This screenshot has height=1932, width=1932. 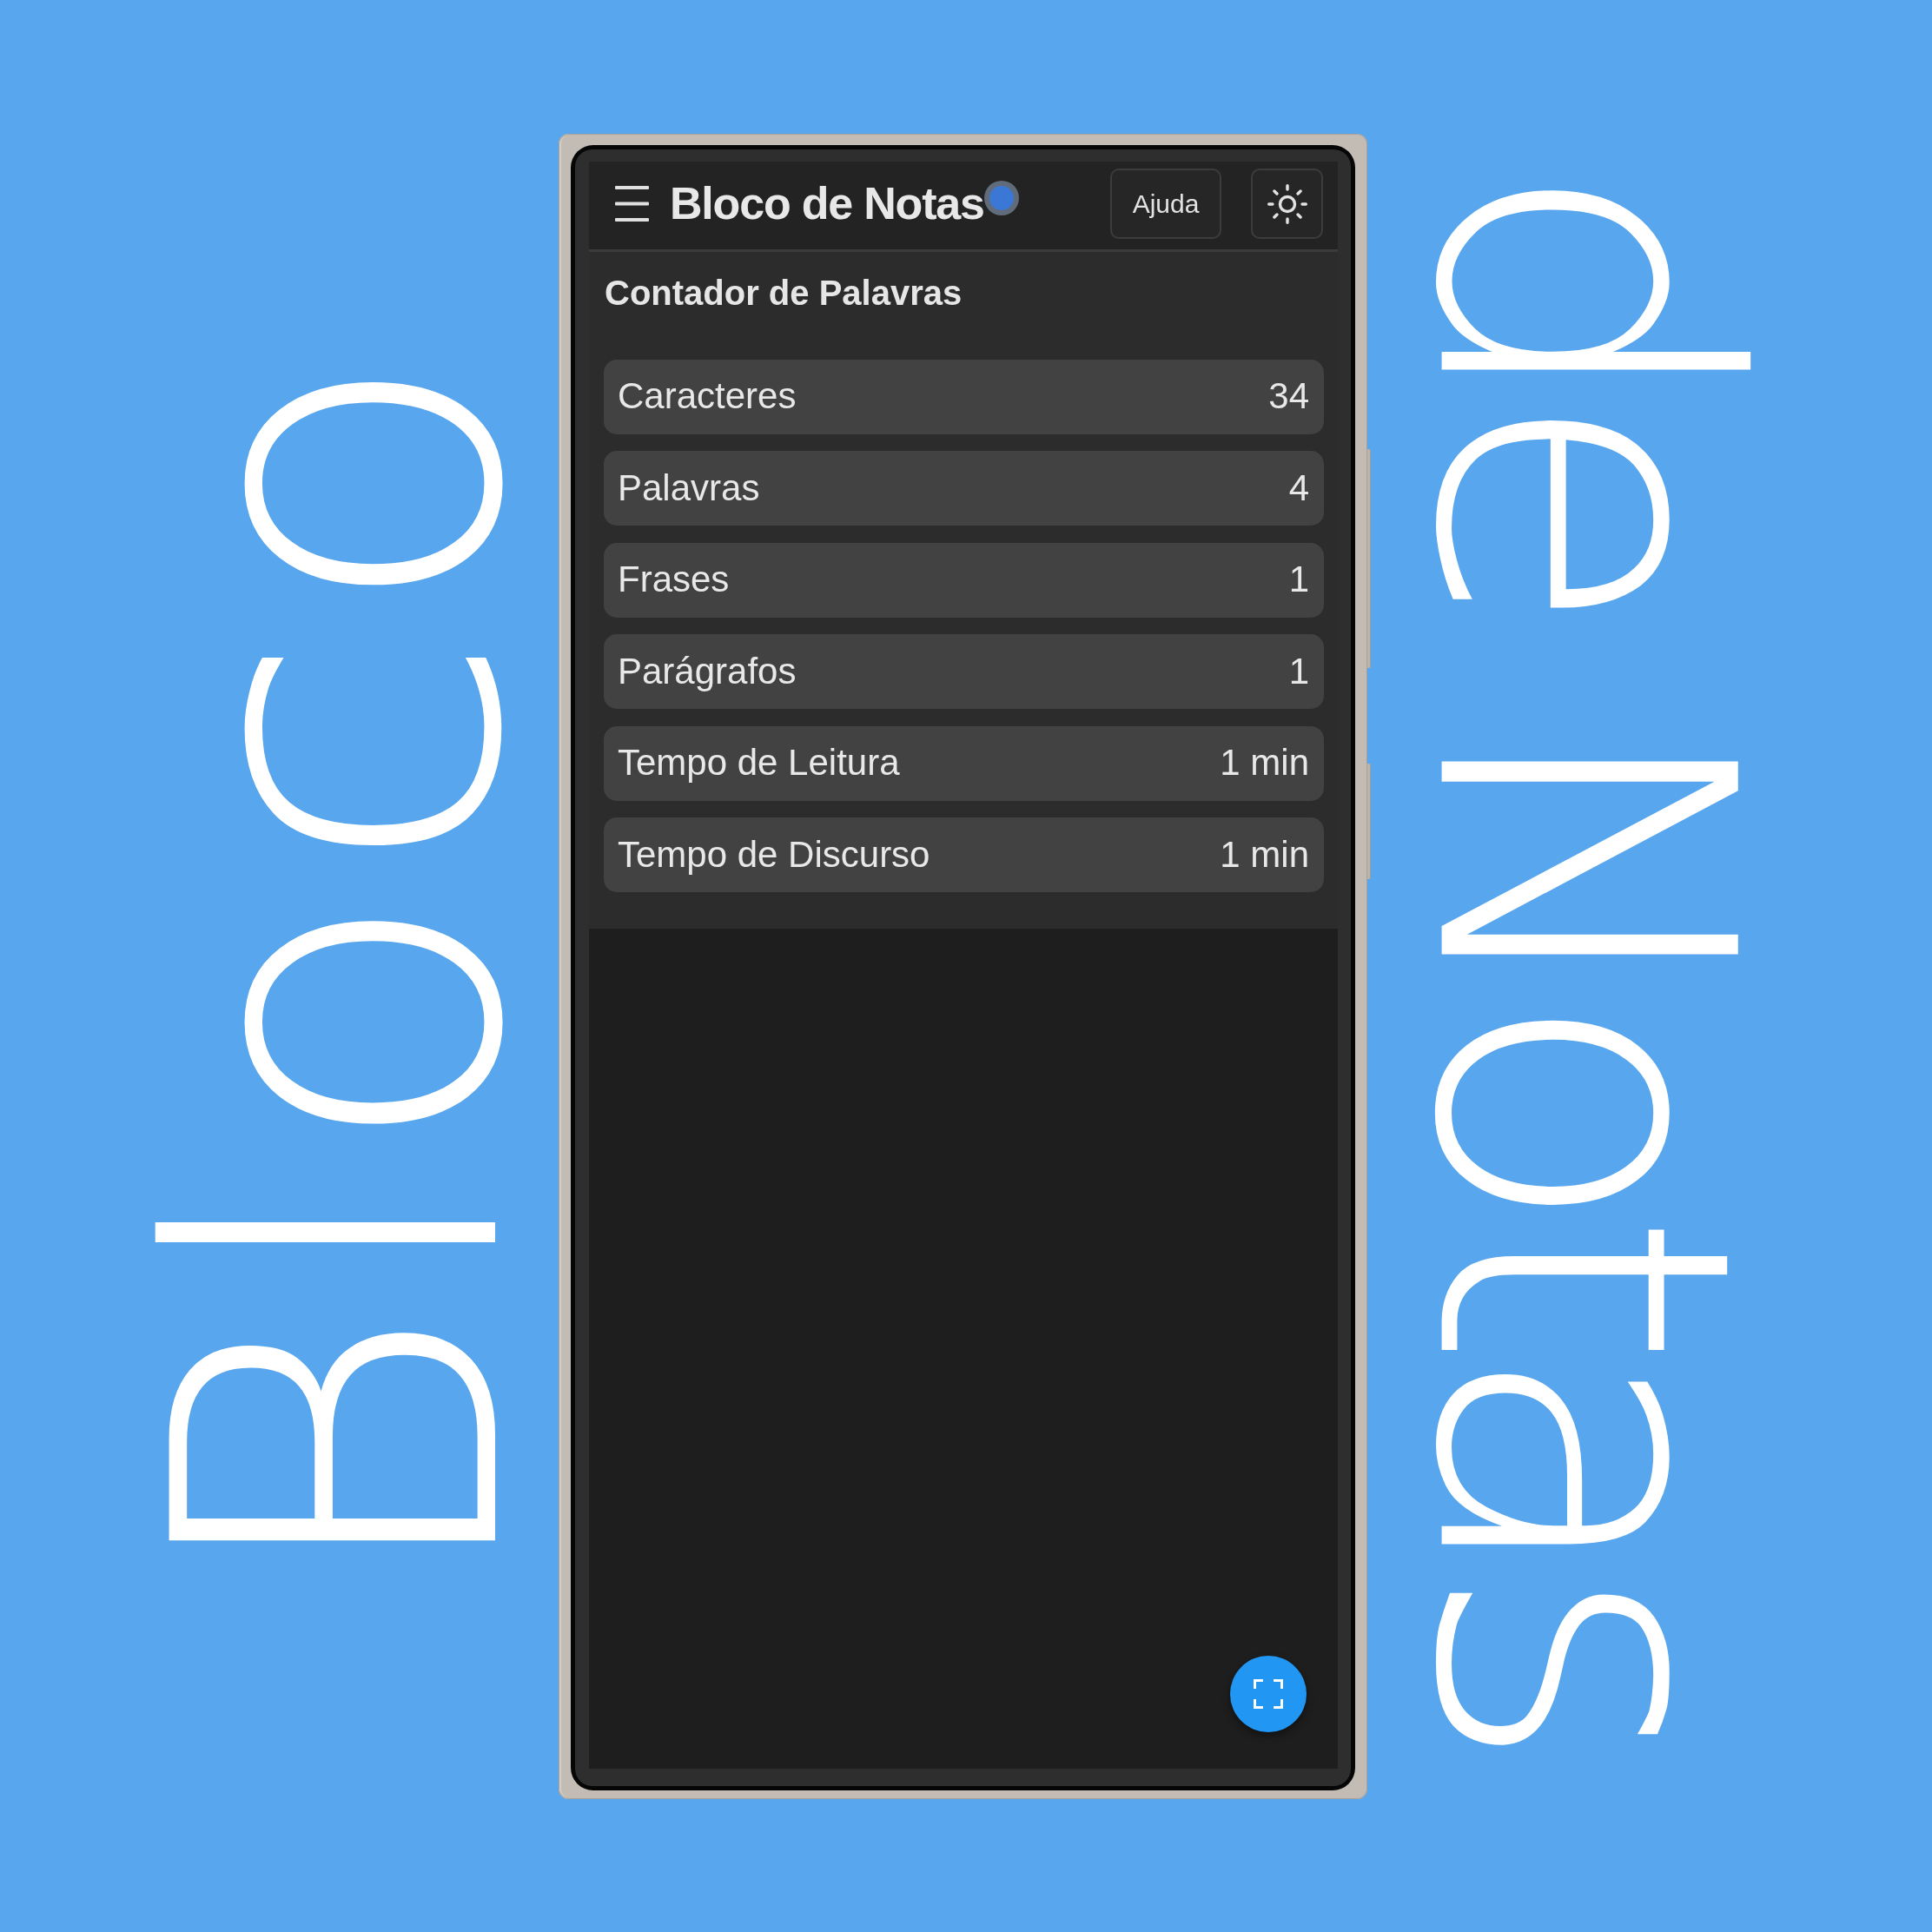 I want to click on stat-label: Tempo de Discurso, so click(x=774, y=855).